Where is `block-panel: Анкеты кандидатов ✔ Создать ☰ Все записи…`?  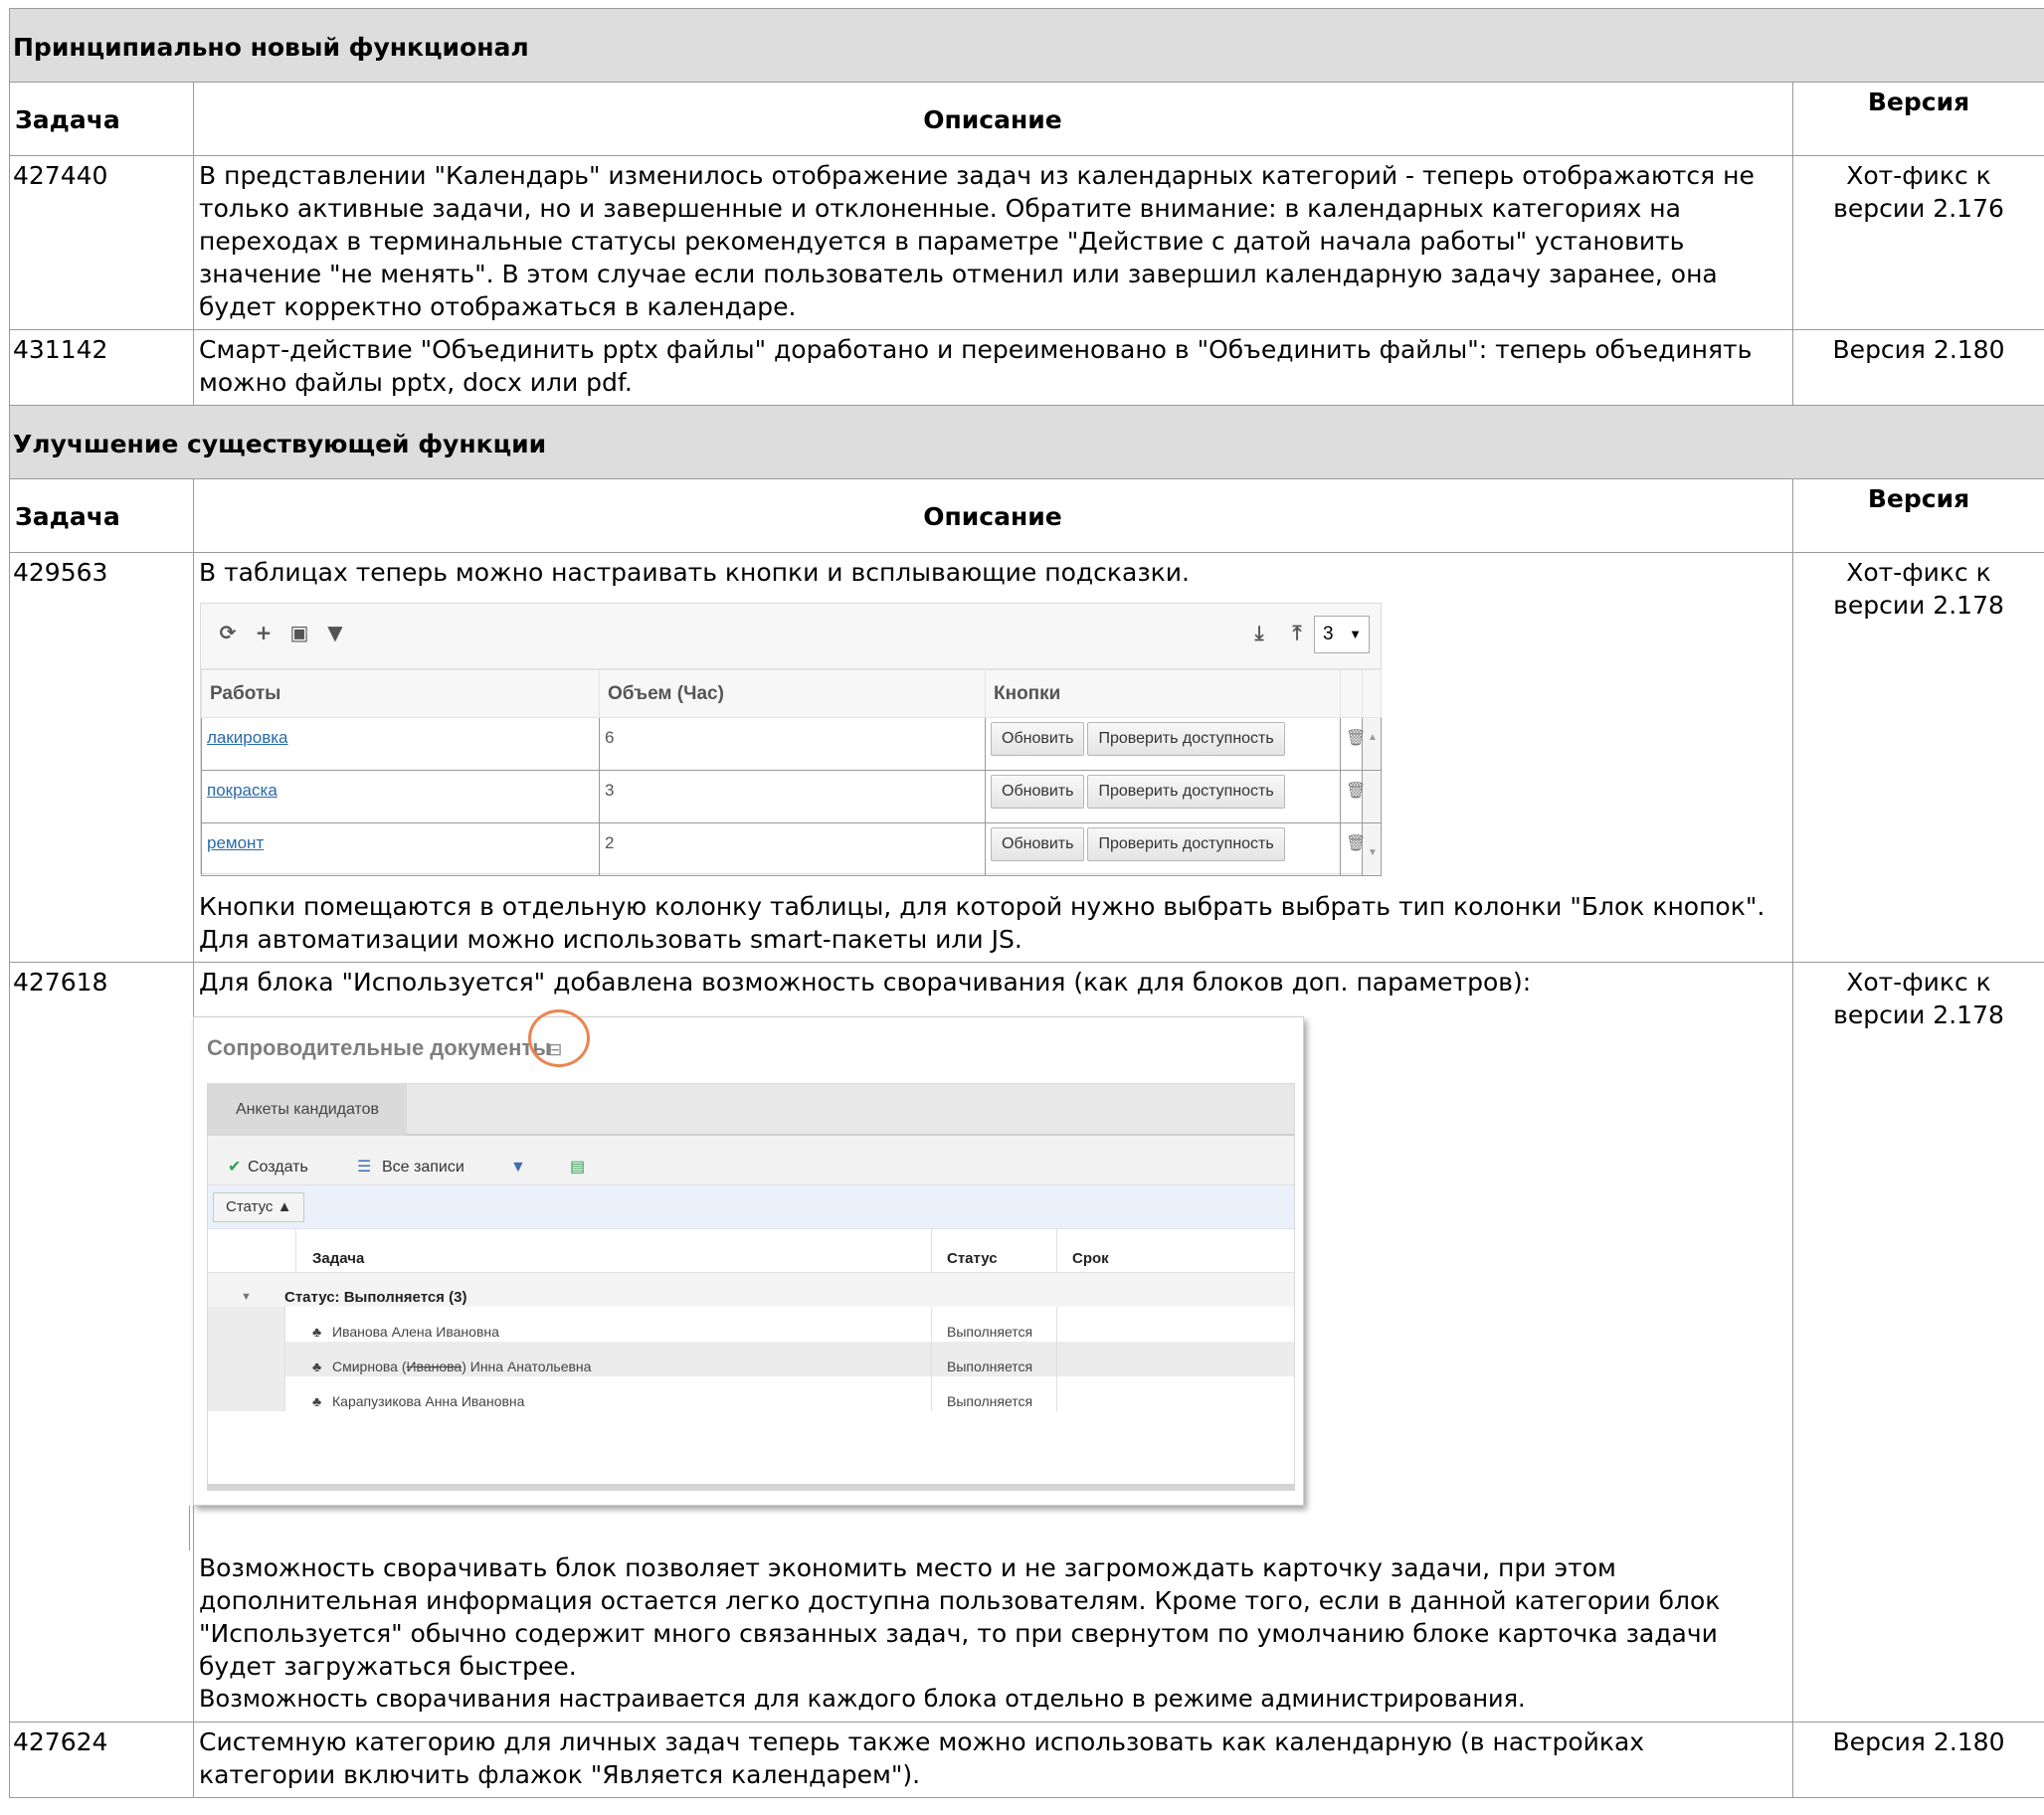 block-panel: Анкеты кандидатов ✔ Создать ☰ Все записи… is located at coordinates (751, 1287).